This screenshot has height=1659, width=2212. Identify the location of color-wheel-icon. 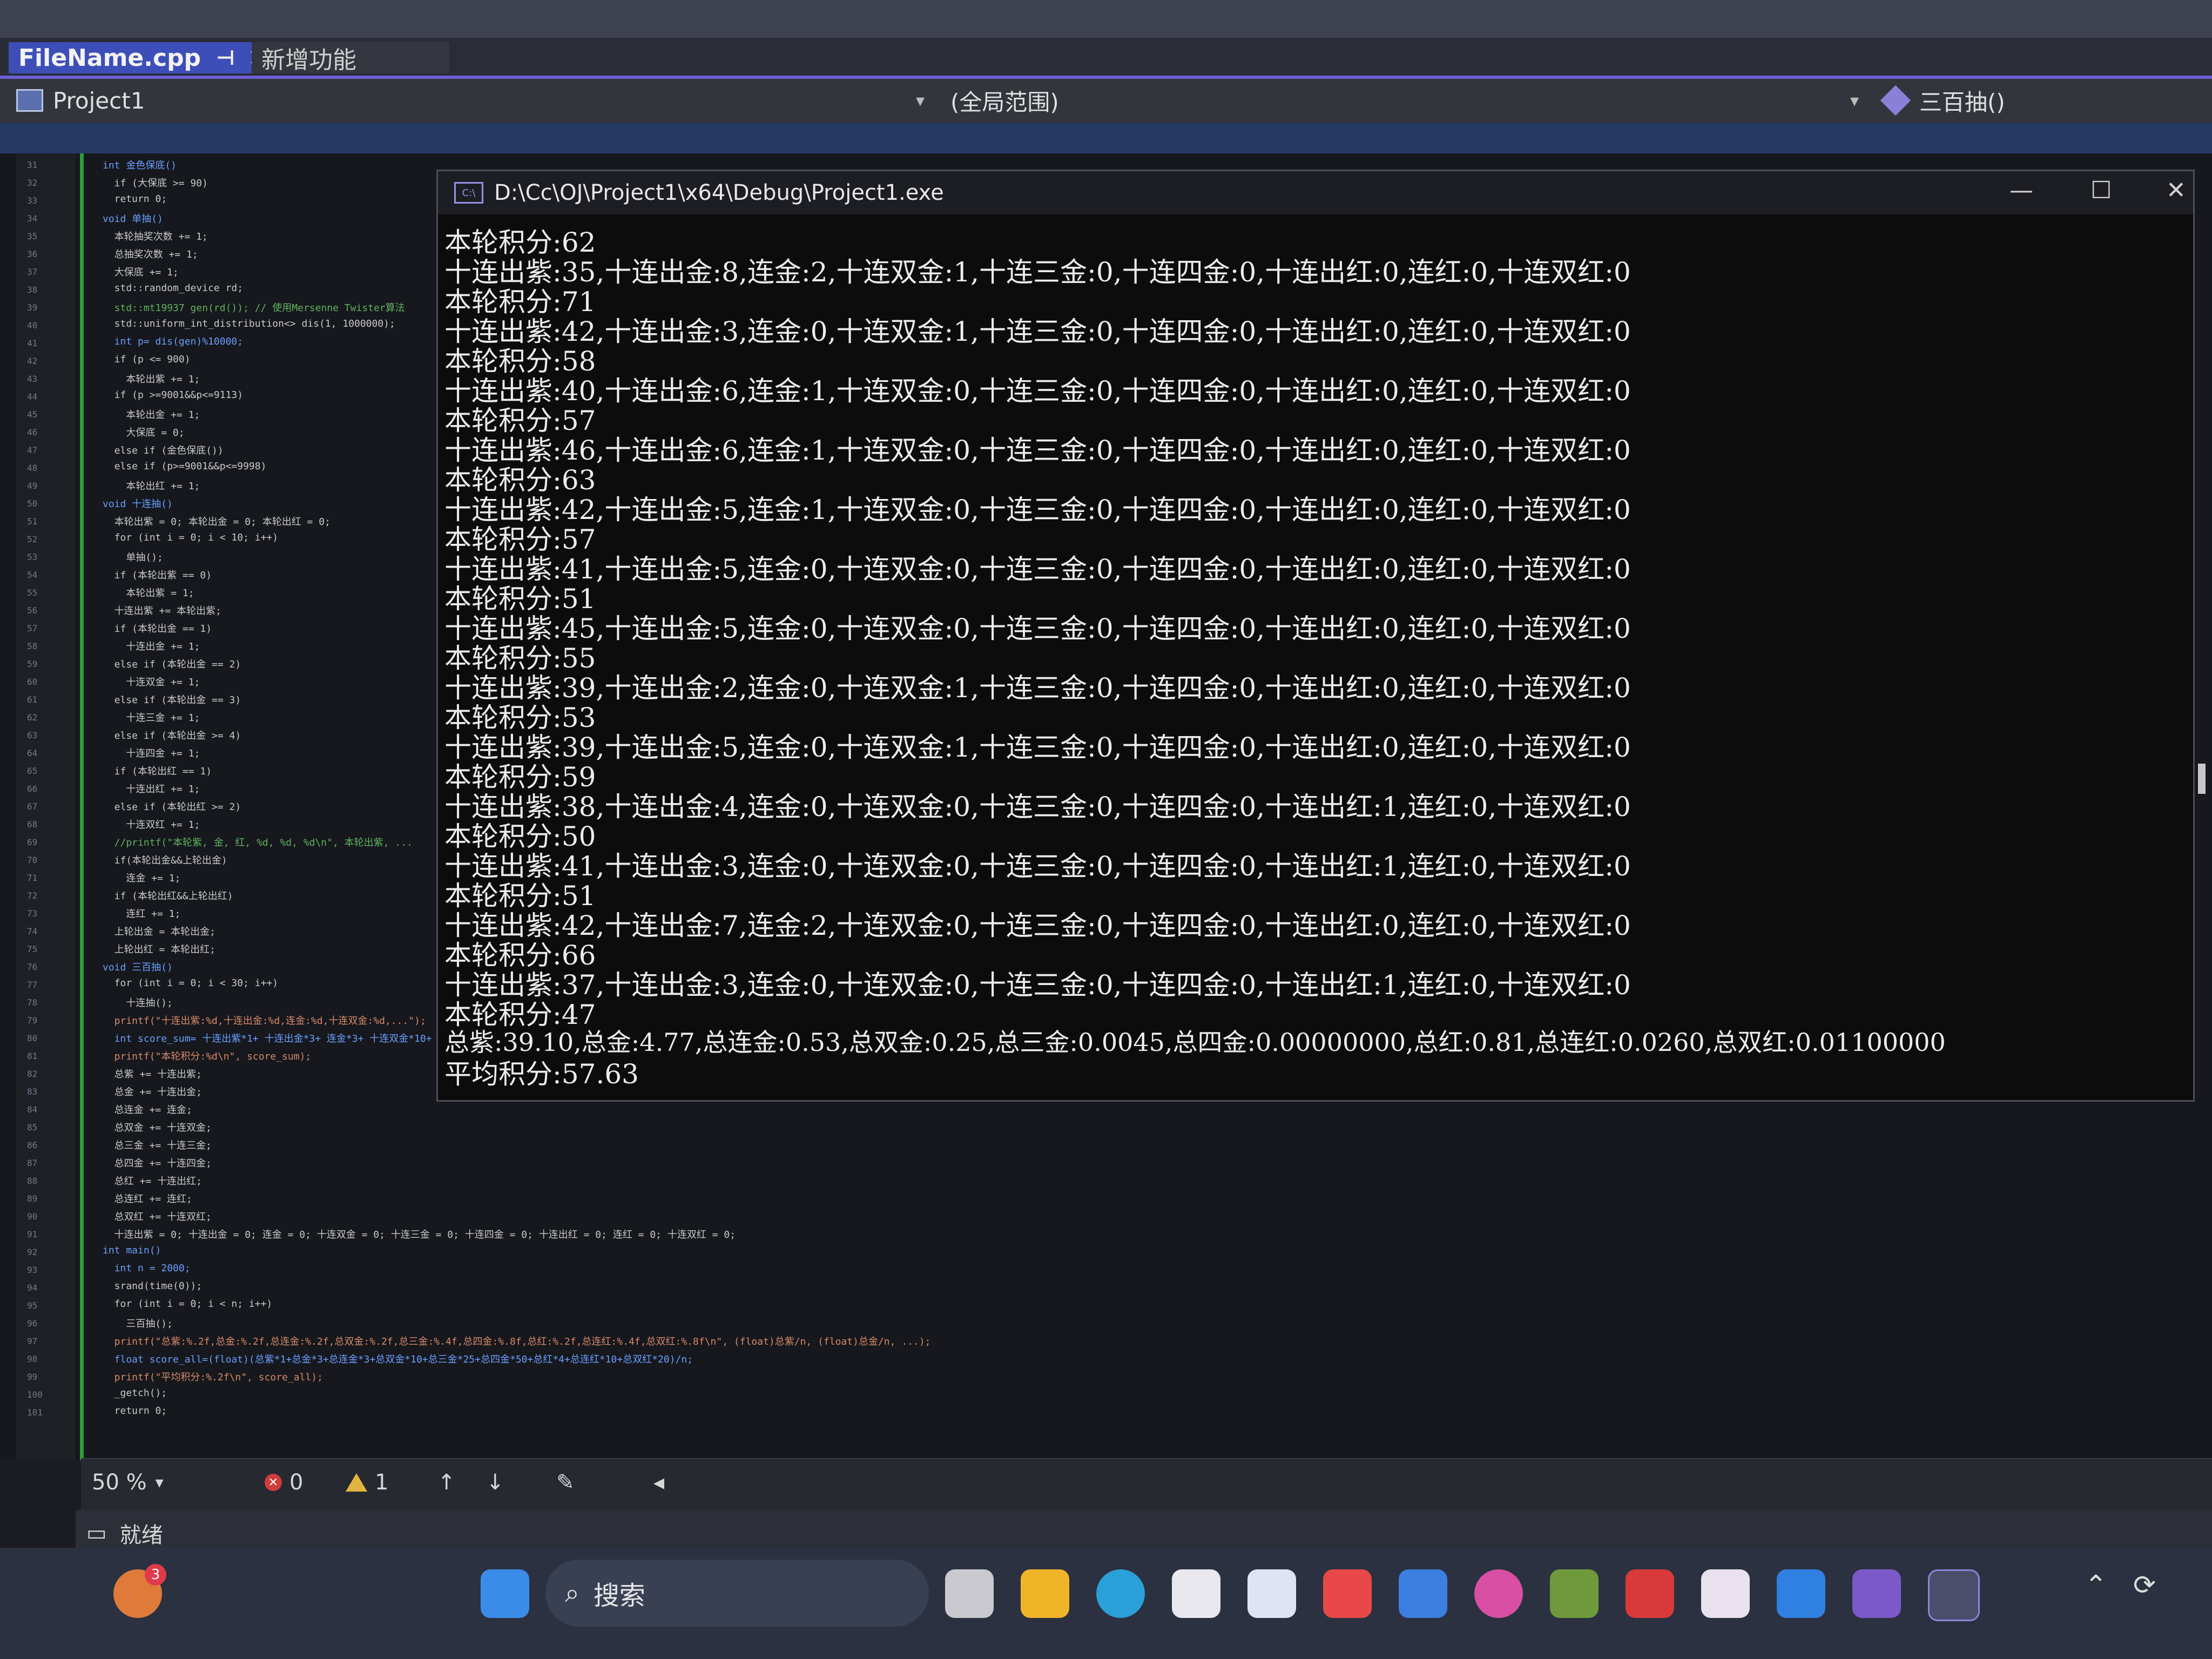
(1498, 1593).